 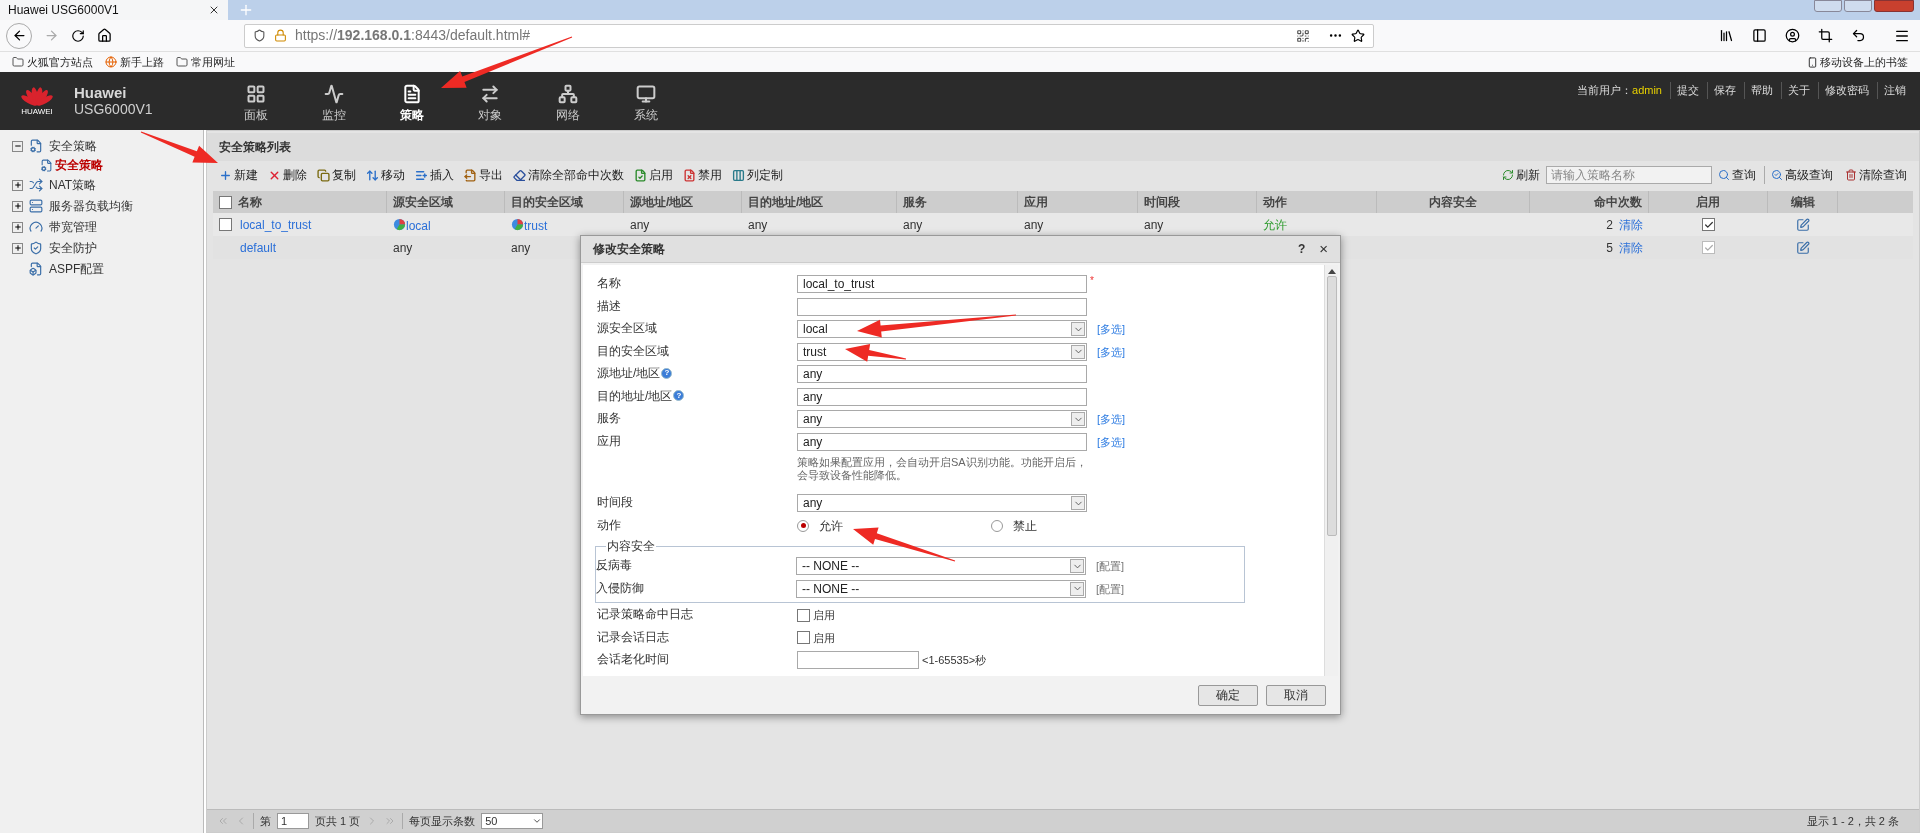 What do you see at coordinates (646, 107) in the screenshot?
I see `nav-tab: 系统` at bounding box center [646, 107].